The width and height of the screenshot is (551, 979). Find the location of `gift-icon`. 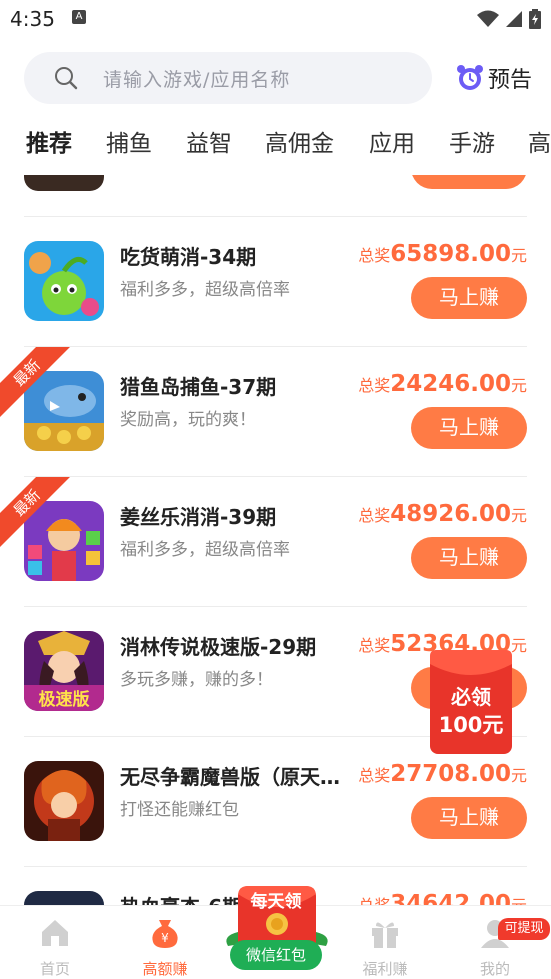

gift-icon is located at coordinates (385, 935).